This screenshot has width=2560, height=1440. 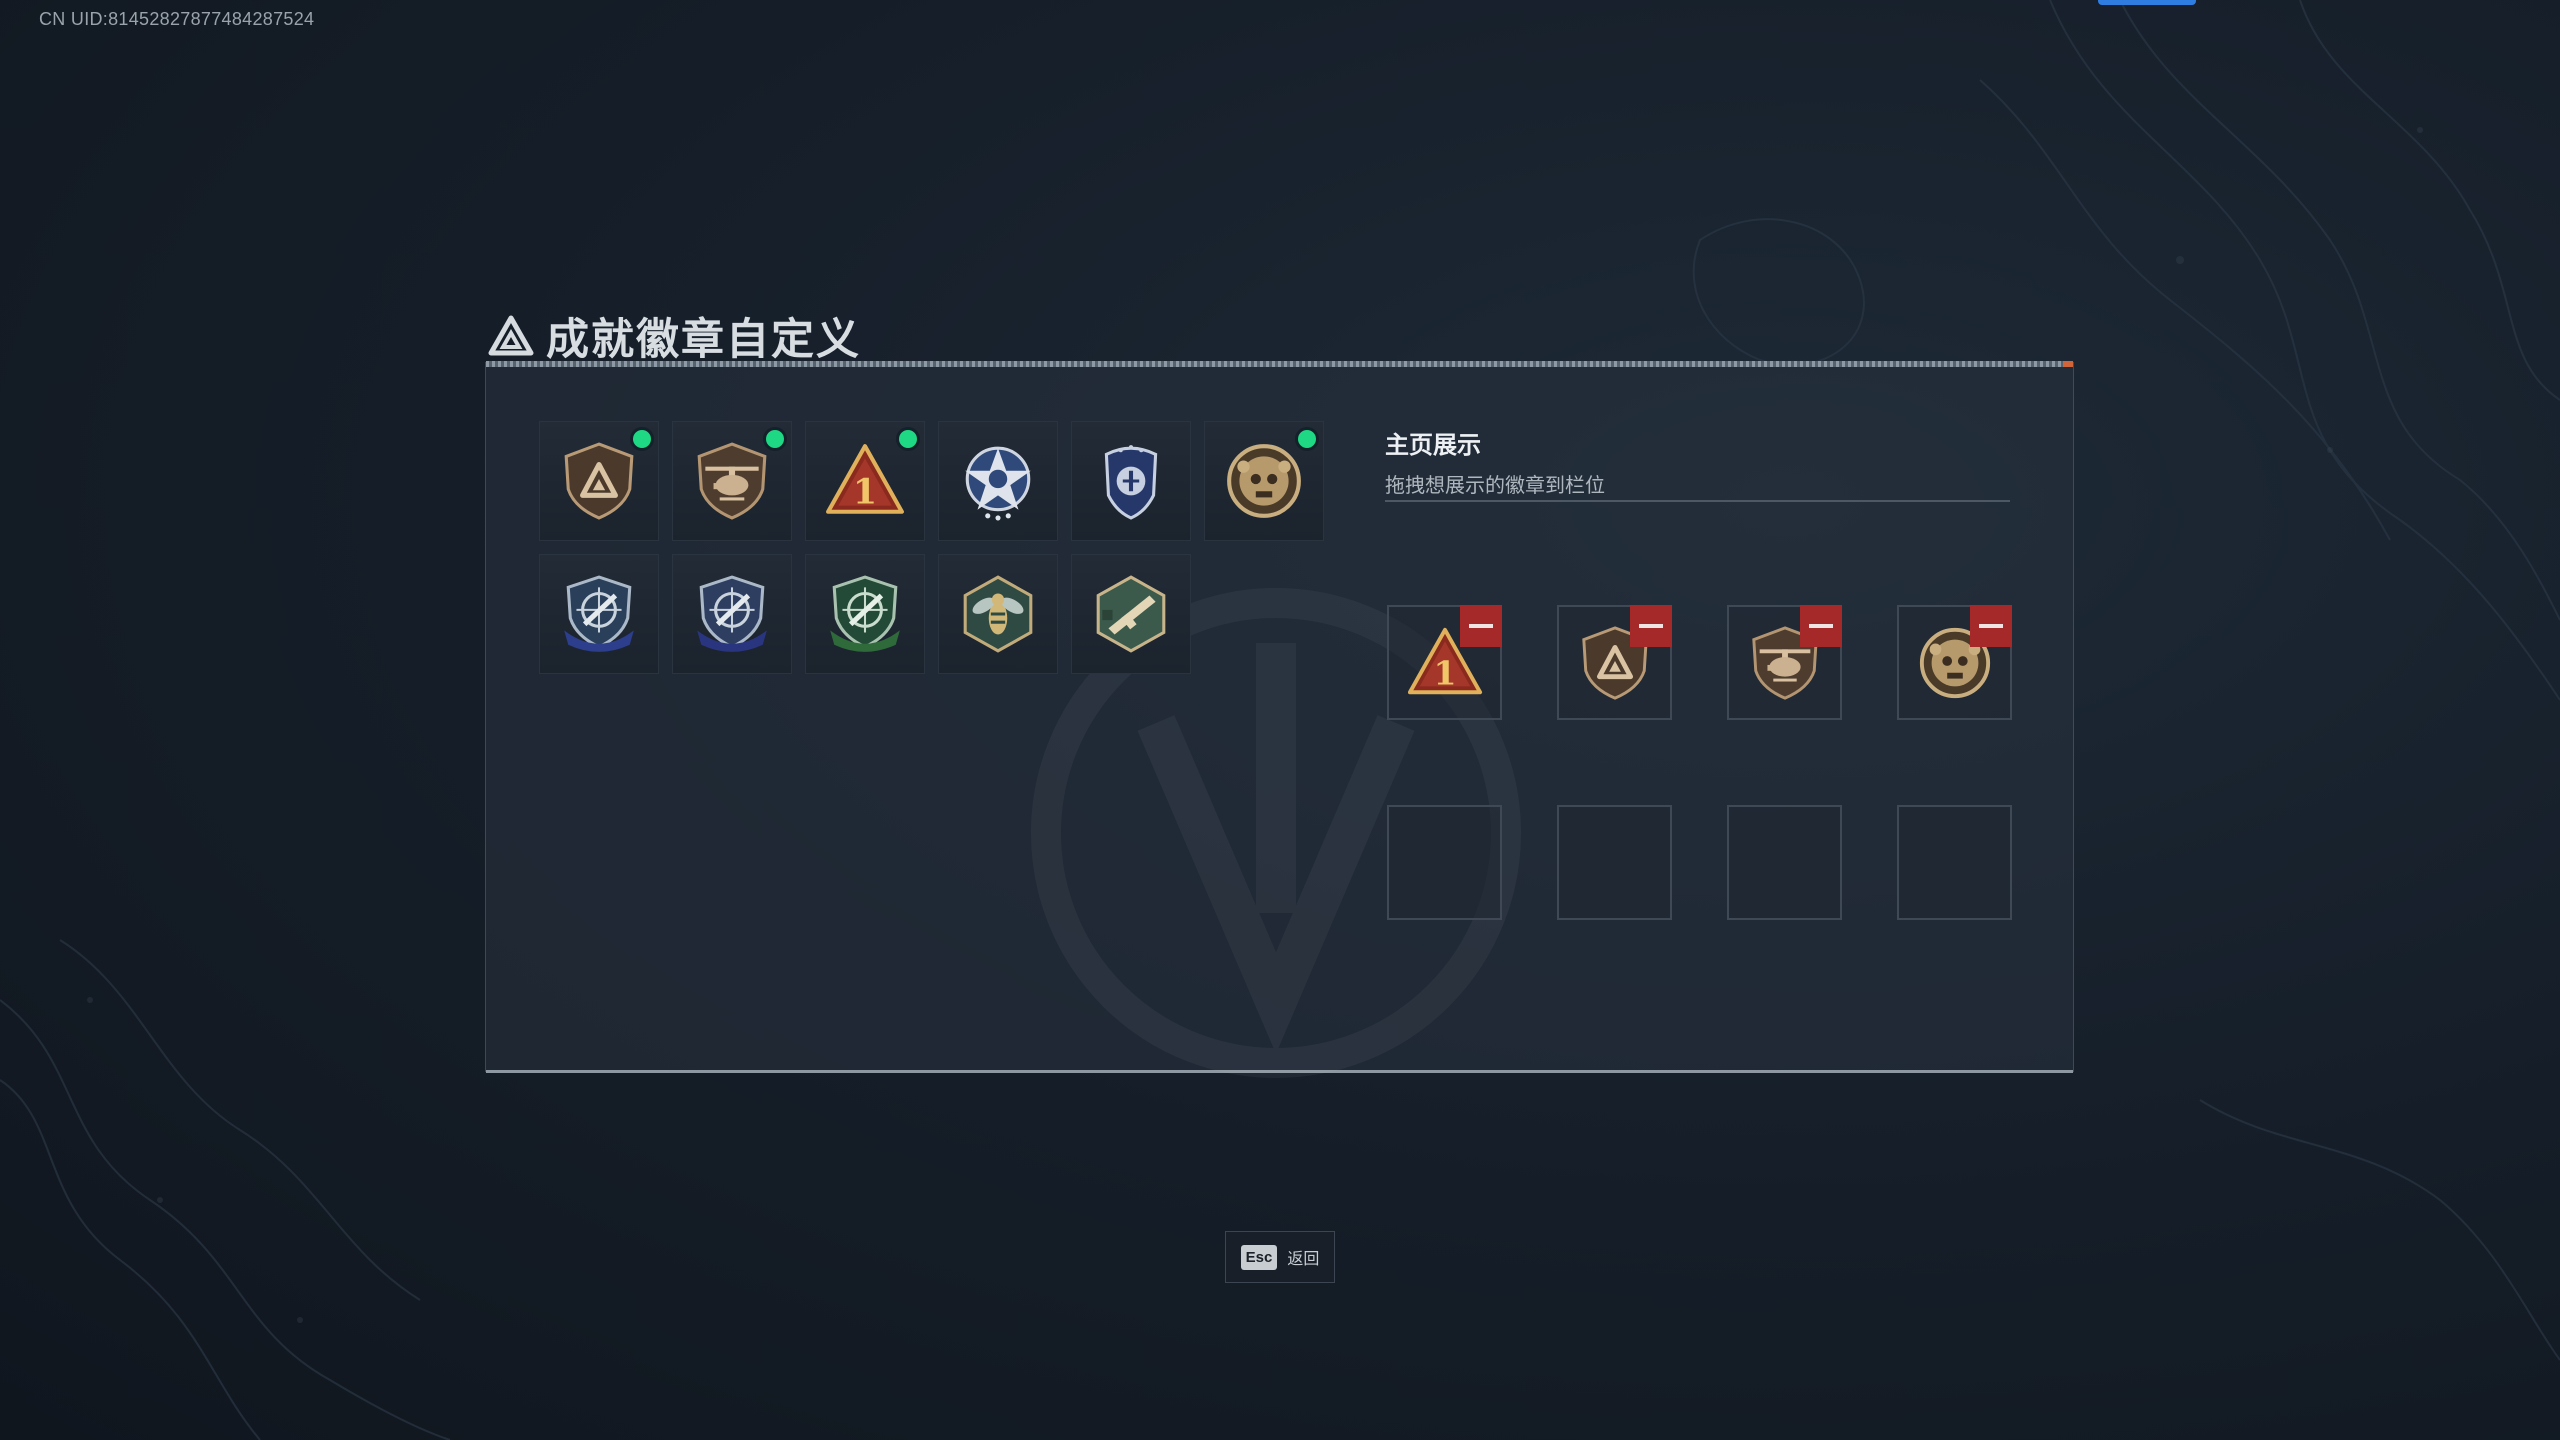 I want to click on badge-rifle-hexagon, so click(x=1131, y=614).